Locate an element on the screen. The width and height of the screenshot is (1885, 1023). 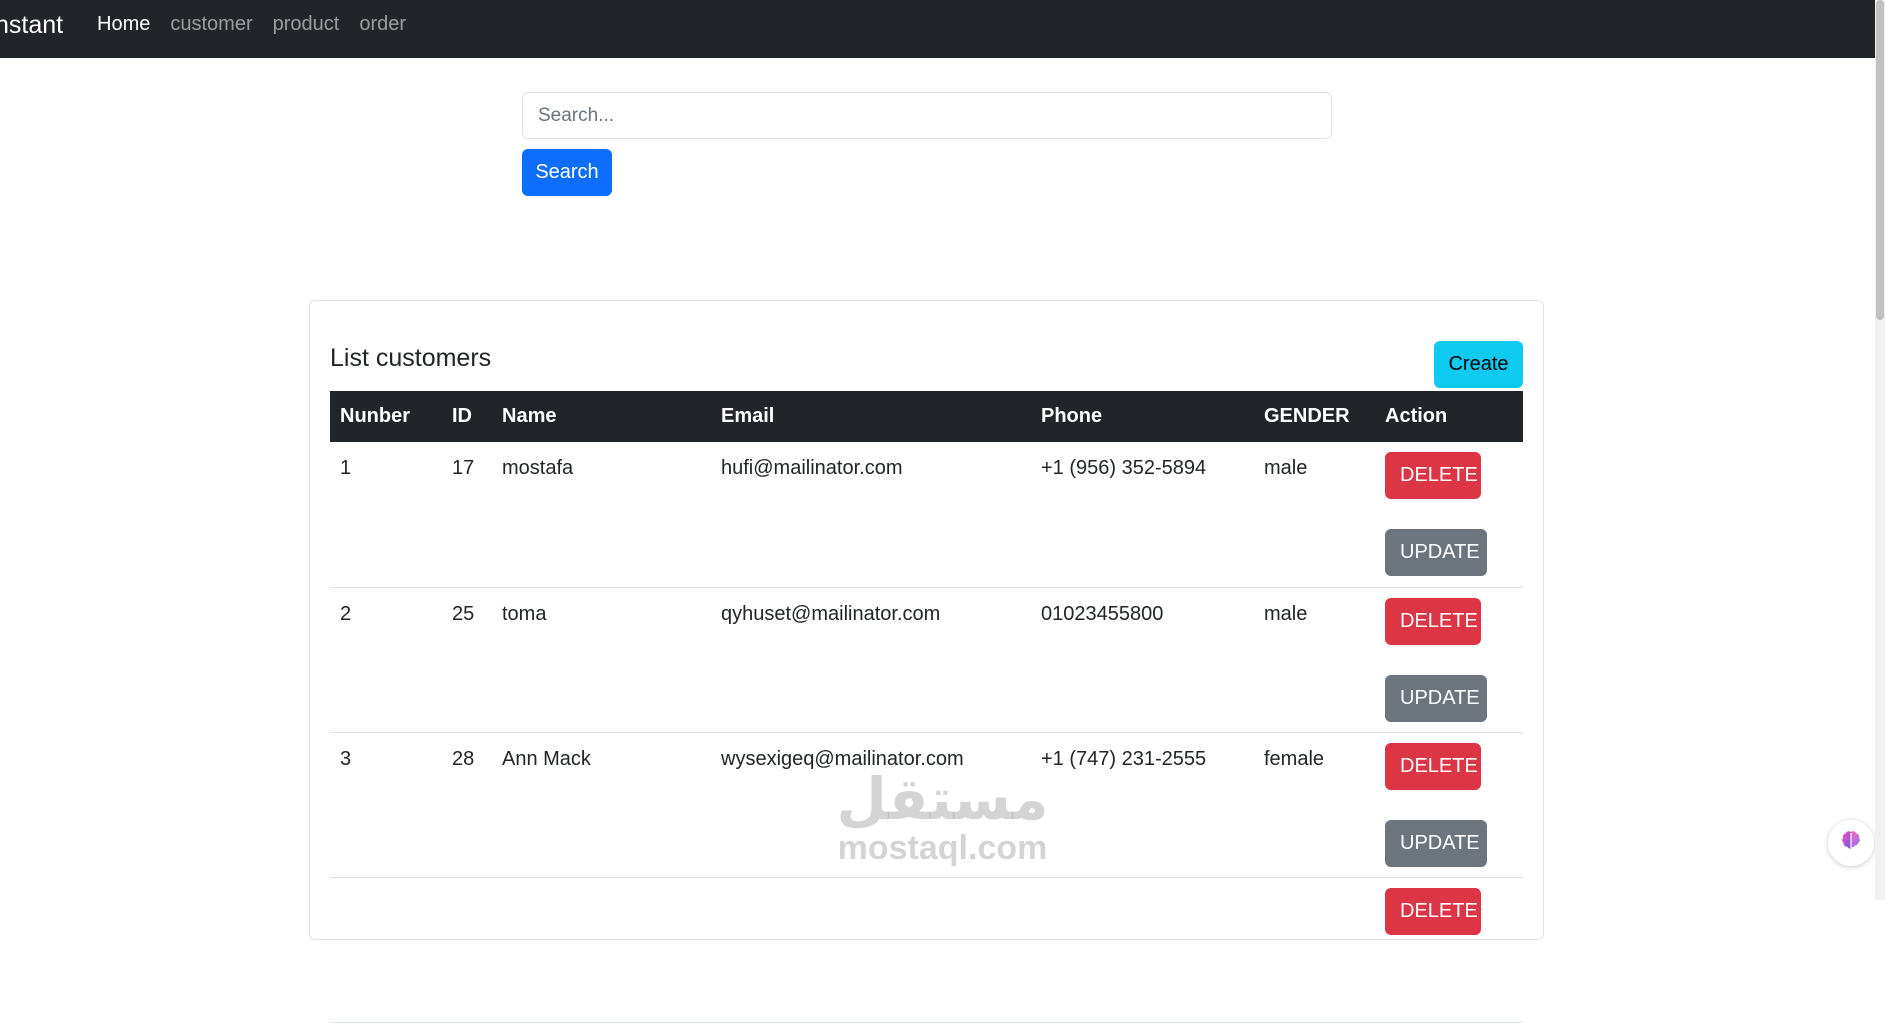
cell-id: 28 is located at coordinates (467, 805).